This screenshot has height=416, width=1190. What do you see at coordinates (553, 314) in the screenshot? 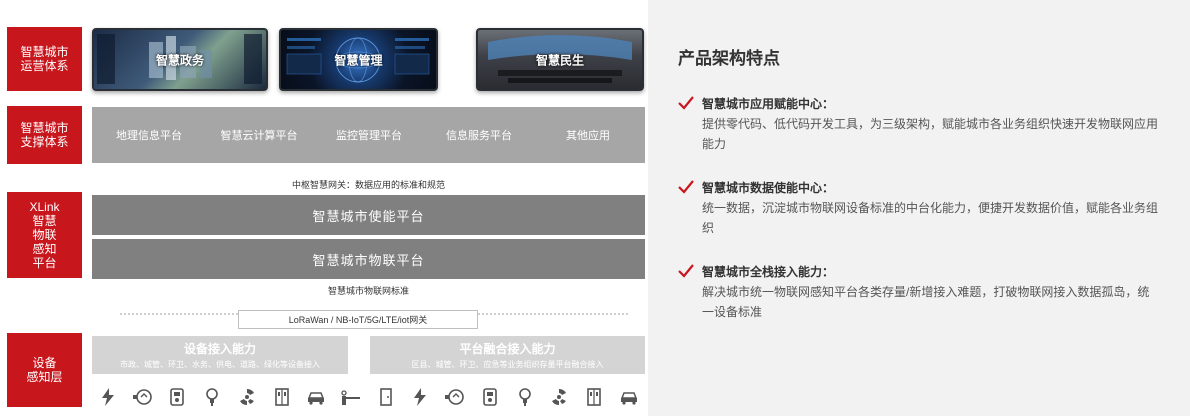
I see `dotted-connector-right` at bounding box center [553, 314].